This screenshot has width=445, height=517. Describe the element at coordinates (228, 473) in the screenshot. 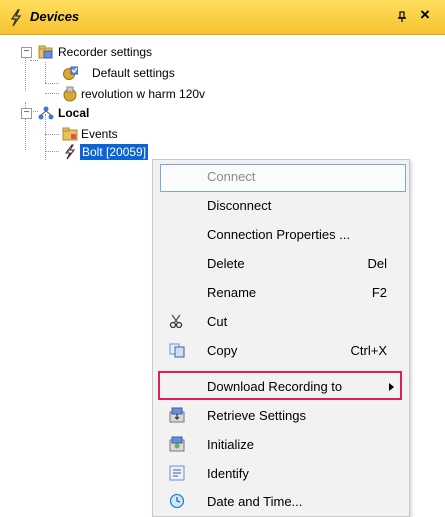

I see `menu-item-label: Identify` at that location.